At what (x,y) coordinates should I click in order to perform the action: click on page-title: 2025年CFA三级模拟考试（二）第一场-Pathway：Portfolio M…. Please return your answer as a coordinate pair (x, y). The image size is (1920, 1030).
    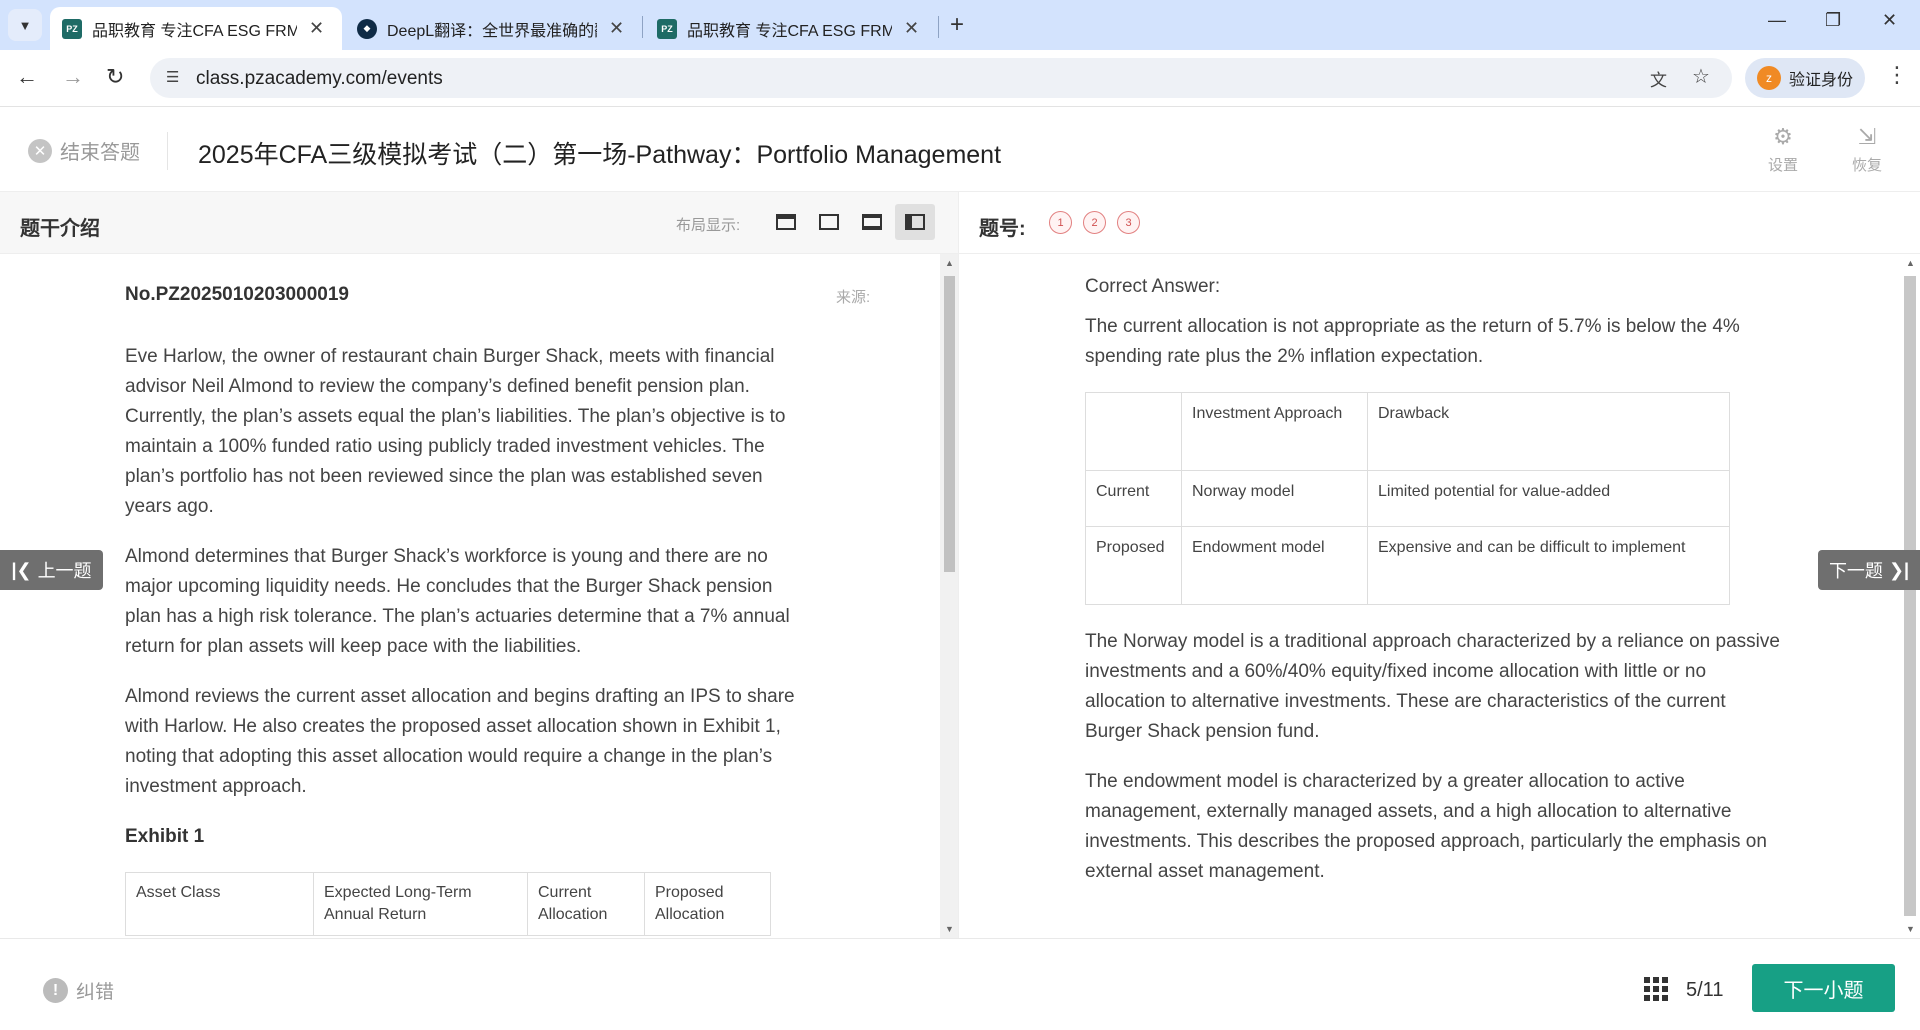
    Looking at the image, I should click on (600, 155).